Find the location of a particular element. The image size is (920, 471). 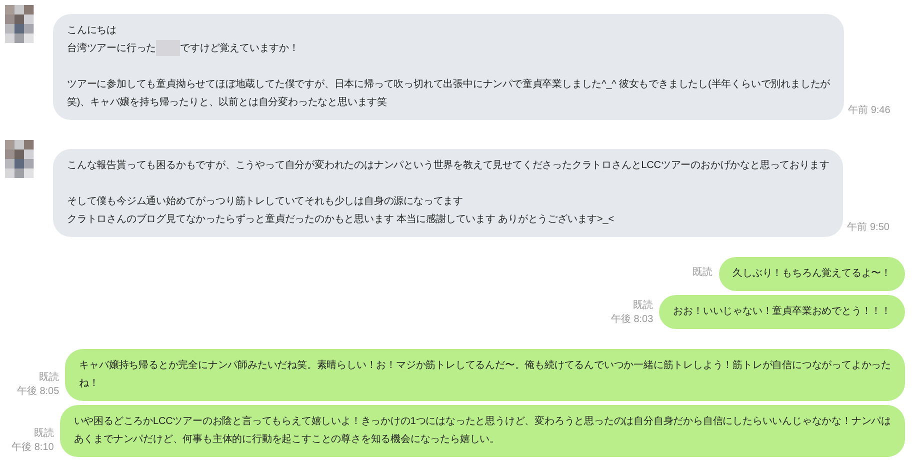

message-time: 午前 9:46 is located at coordinates (869, 111).